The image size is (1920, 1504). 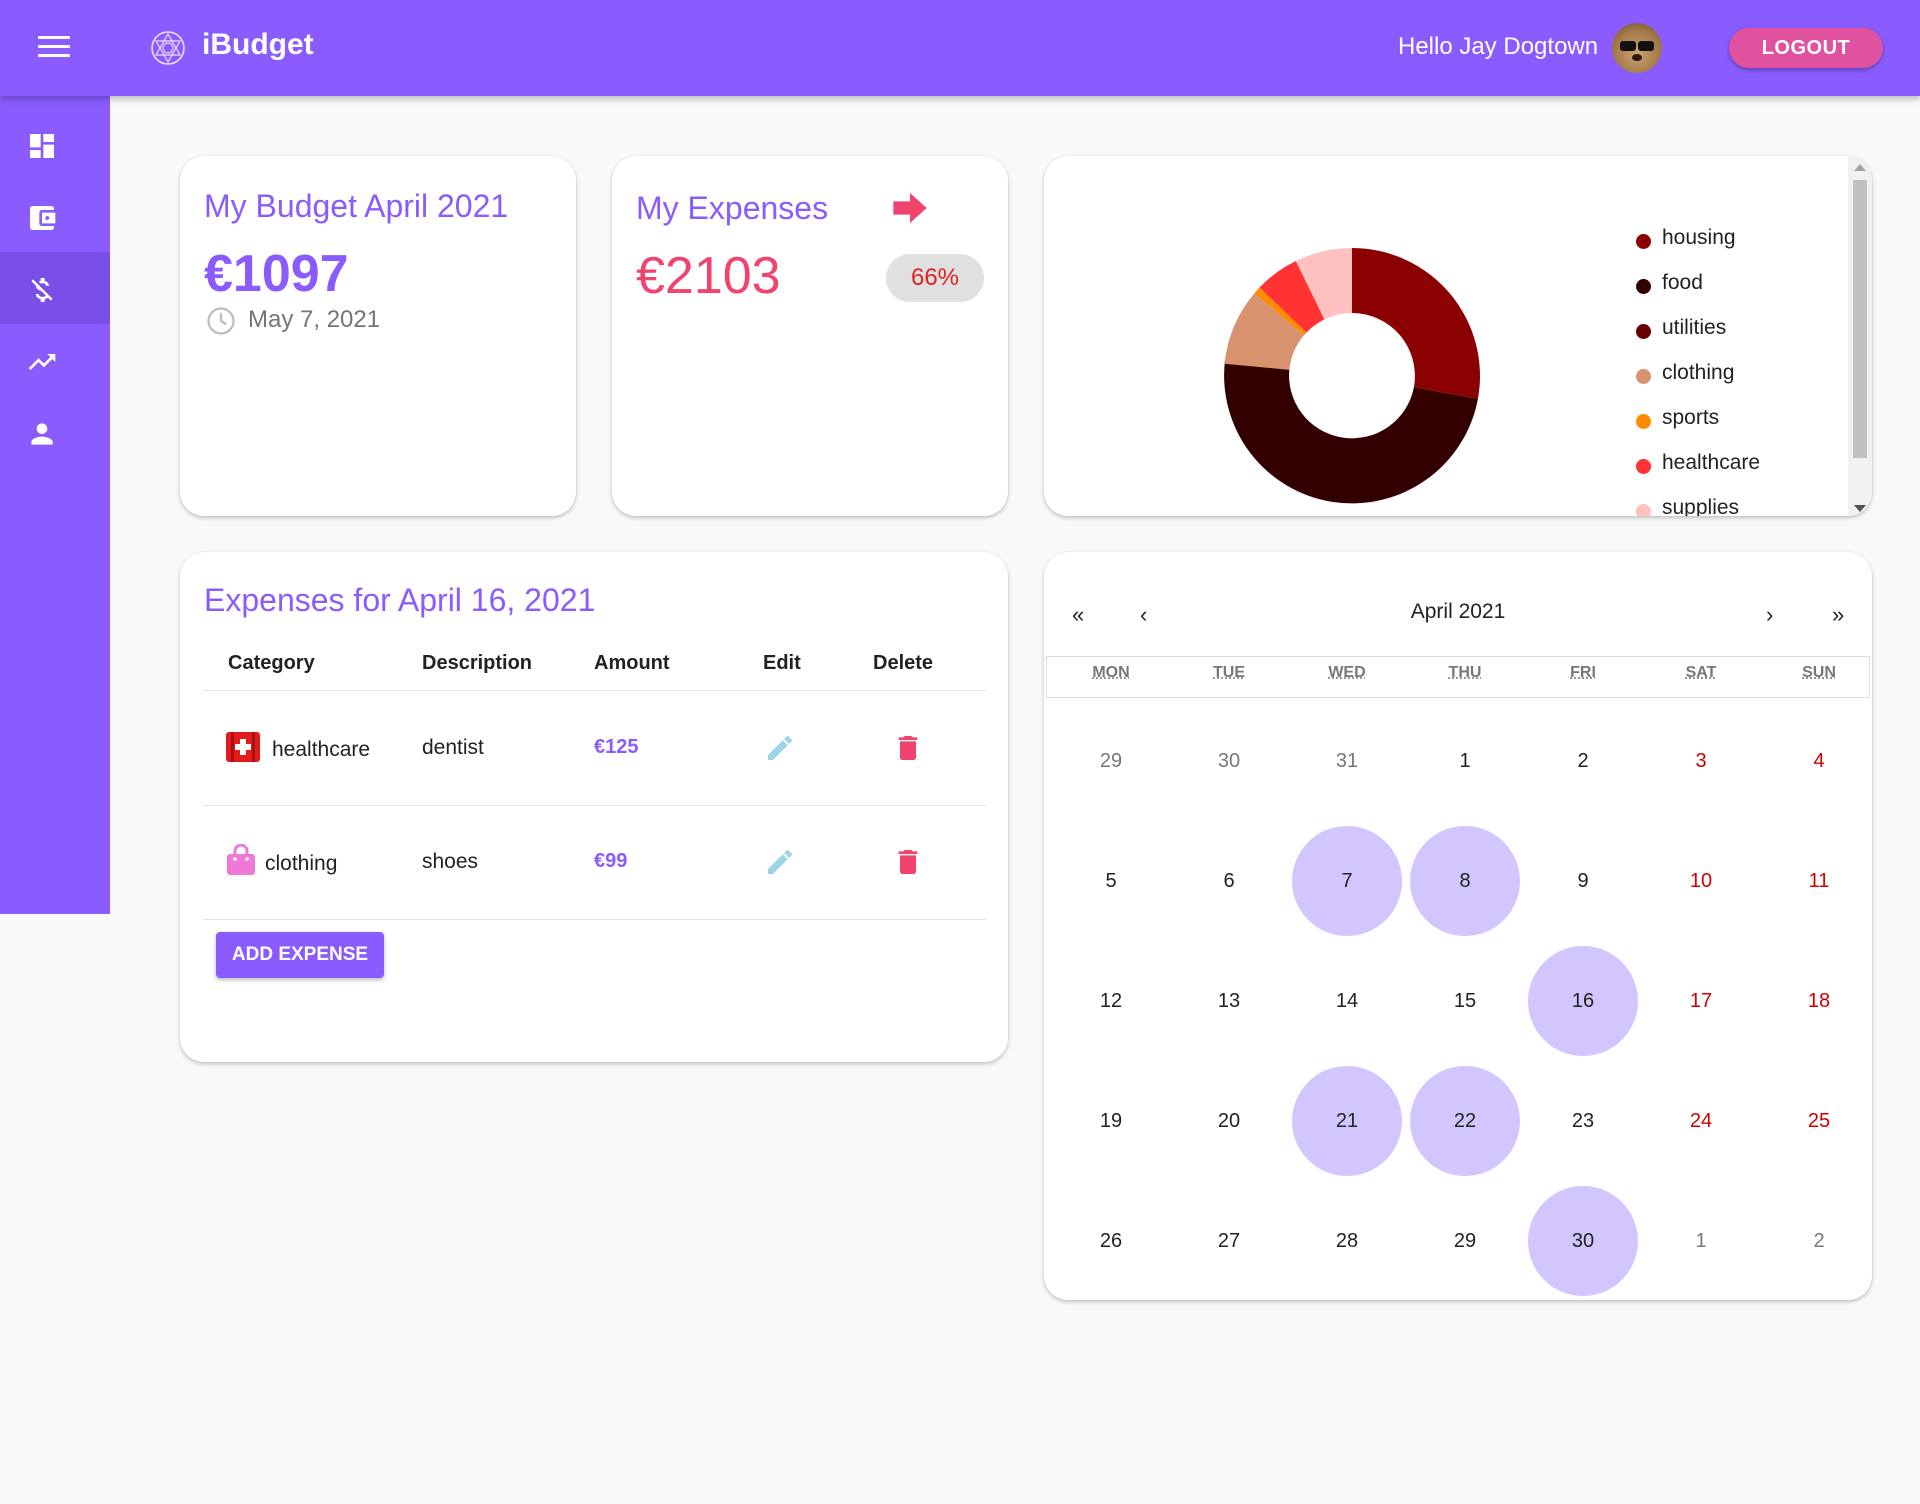 I want to click on calendar-day: 5, so click(x=1111, y=881).